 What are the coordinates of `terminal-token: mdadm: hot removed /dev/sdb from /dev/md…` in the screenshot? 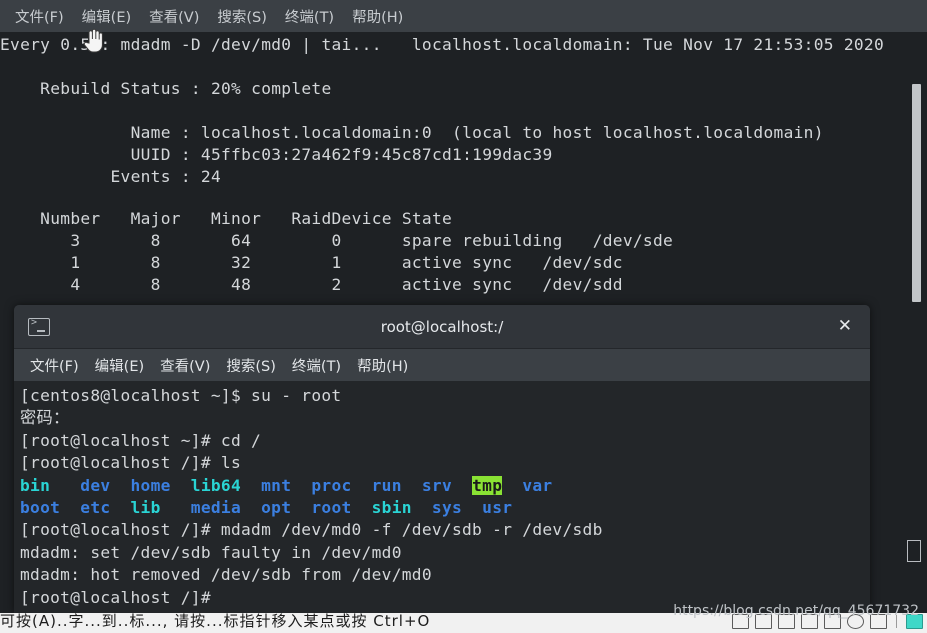 It's located at (226, 575).